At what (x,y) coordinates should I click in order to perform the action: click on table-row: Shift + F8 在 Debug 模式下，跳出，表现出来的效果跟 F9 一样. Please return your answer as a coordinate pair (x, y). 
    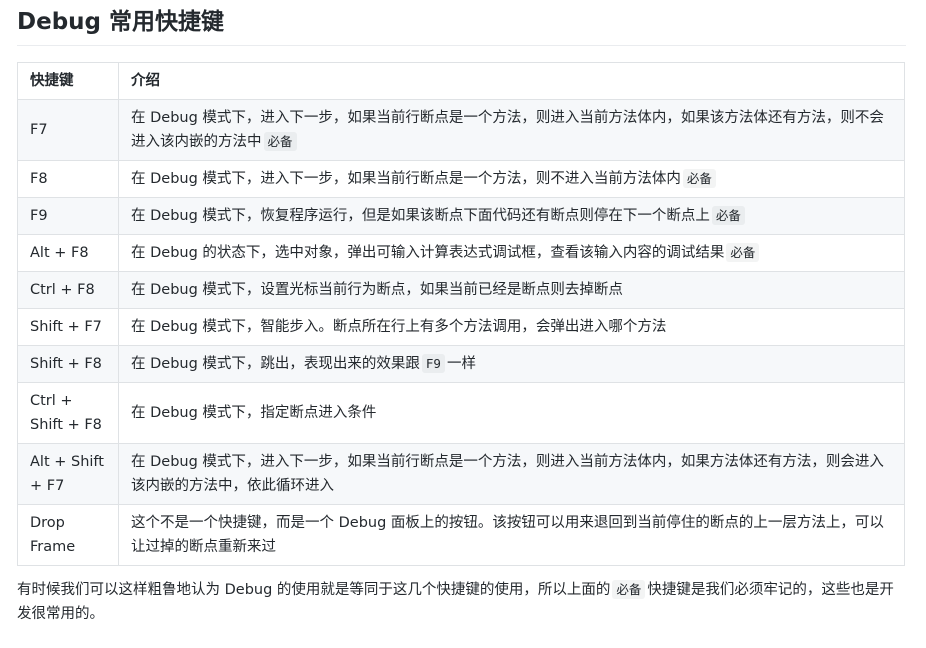
    Looking at the image, I should click on (461, 364).